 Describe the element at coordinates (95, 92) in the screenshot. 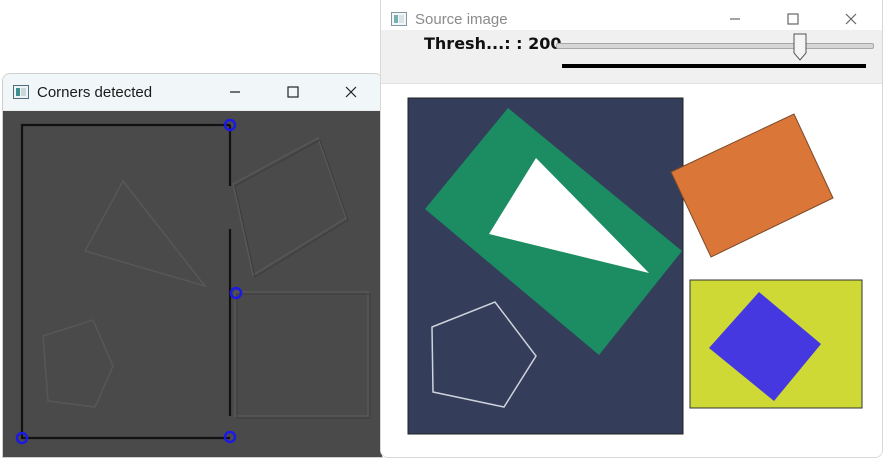

I see `corners-window-title: Corners detected` at that location.